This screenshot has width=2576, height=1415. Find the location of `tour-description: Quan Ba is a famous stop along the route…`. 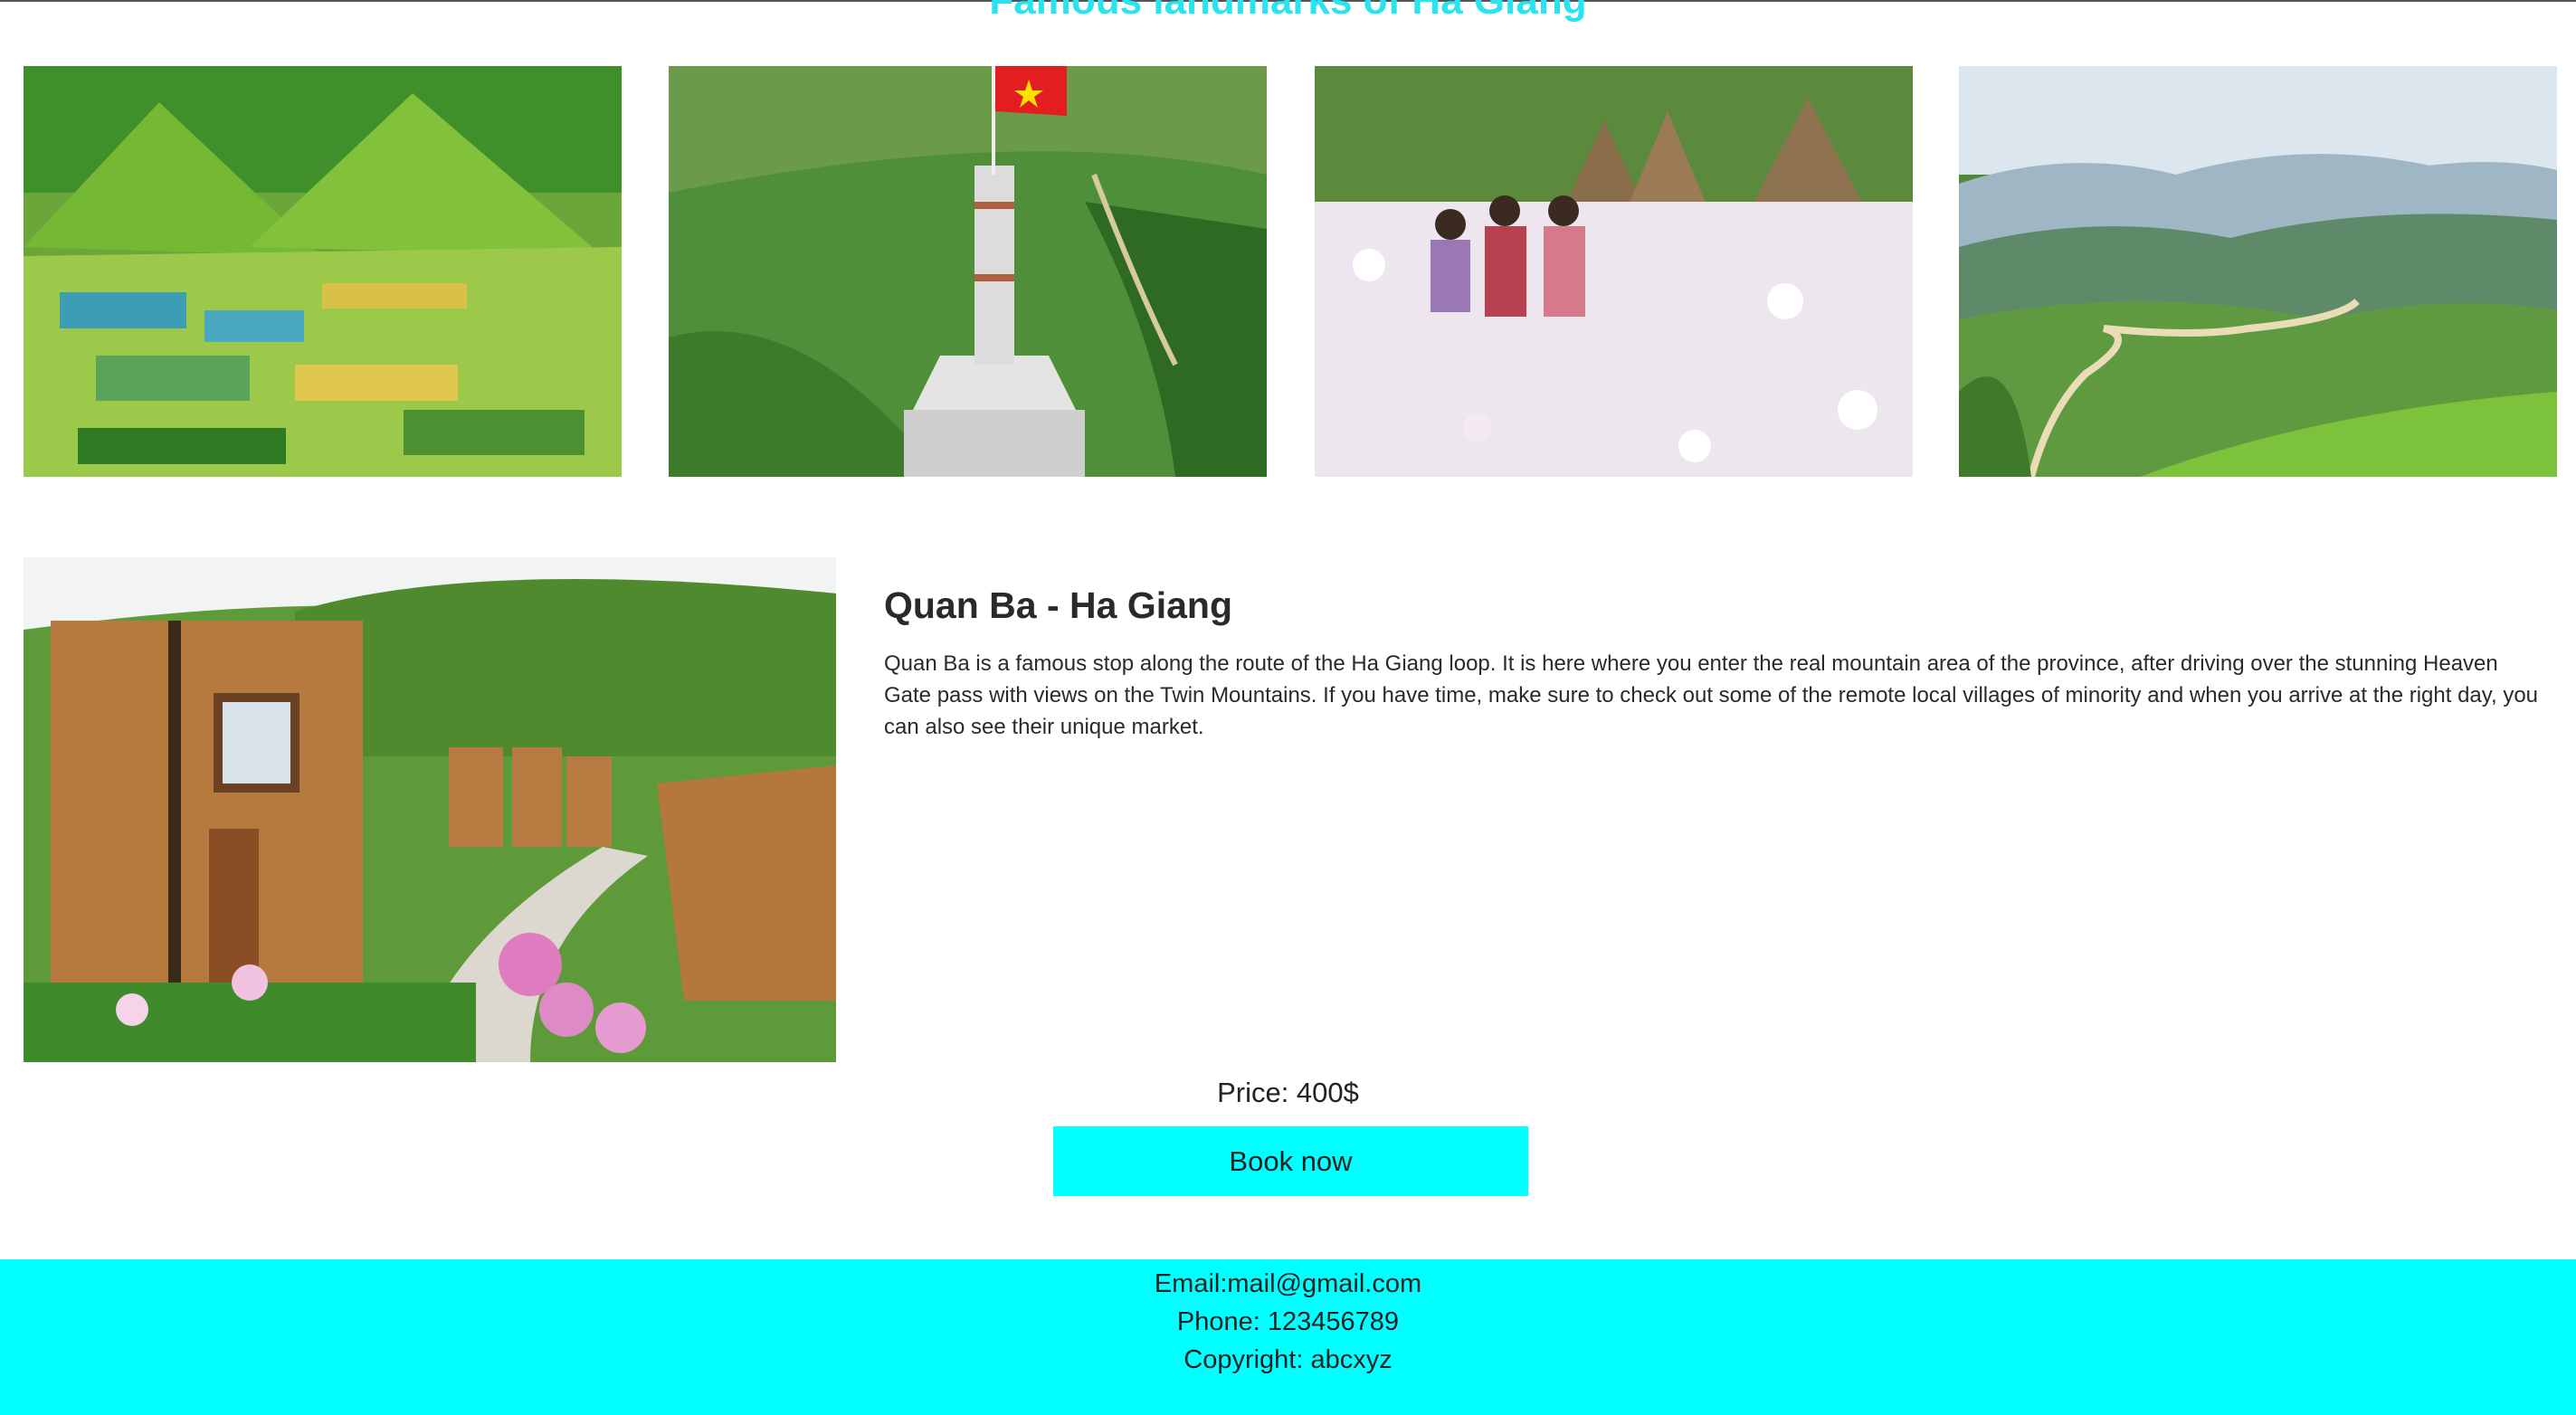

tour-description: Quan Ba is a famous stop along the route… is located at coordinates (1711, 695).